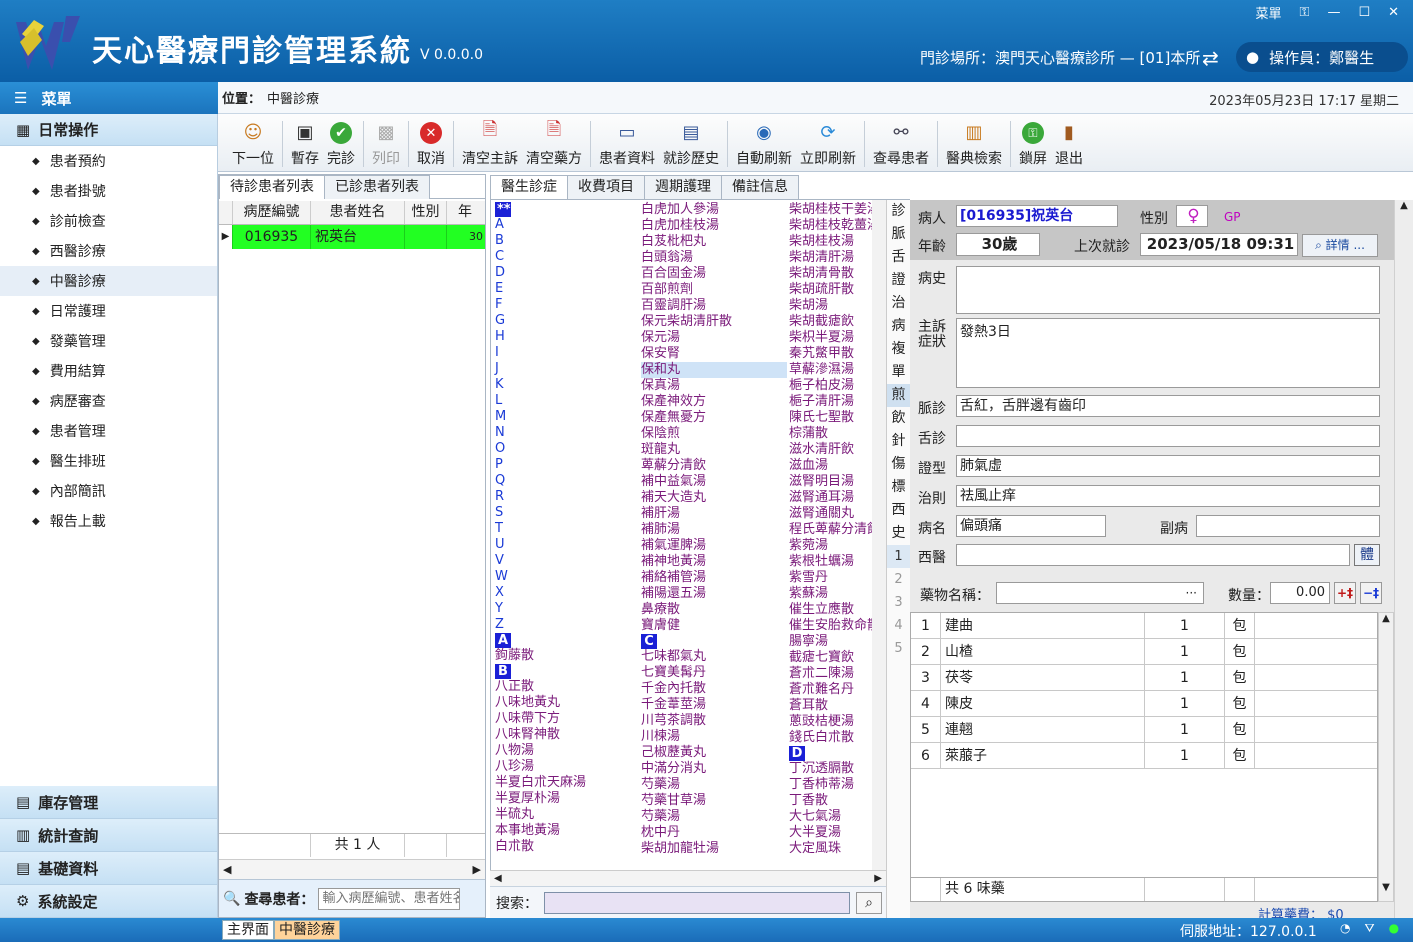 The image size is (1413, 942). I want to click on list-item: 補絡補管湯, so click(714, 578).